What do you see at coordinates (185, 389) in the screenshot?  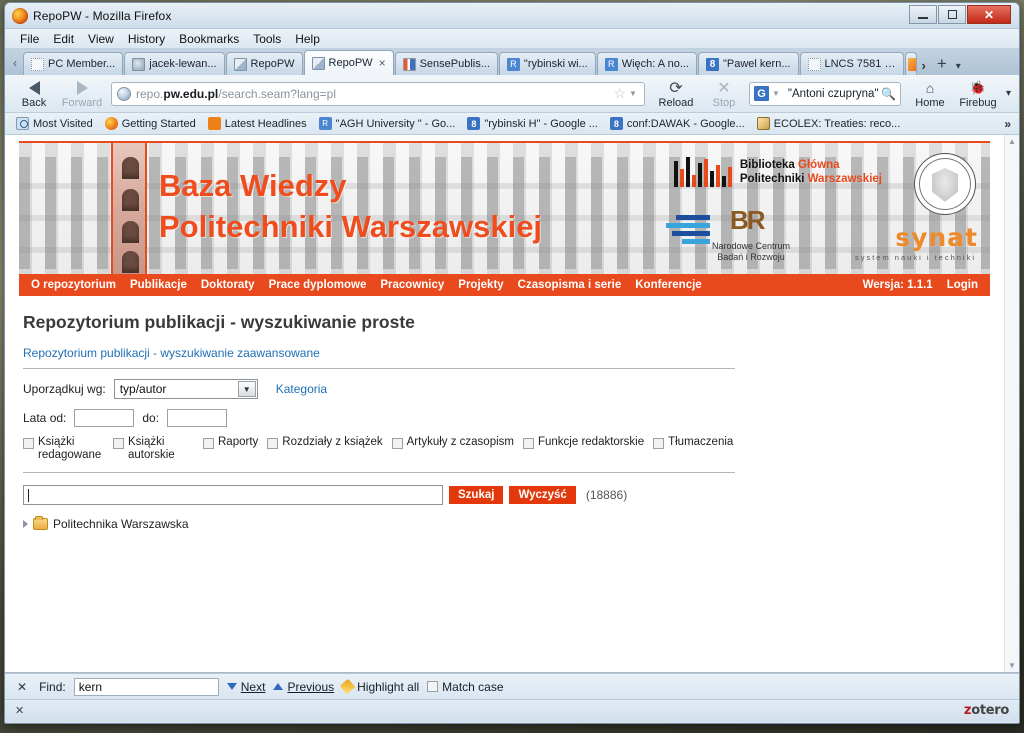 I see `sort-select: typ/autor ▼` at bounding box center [185, 389].